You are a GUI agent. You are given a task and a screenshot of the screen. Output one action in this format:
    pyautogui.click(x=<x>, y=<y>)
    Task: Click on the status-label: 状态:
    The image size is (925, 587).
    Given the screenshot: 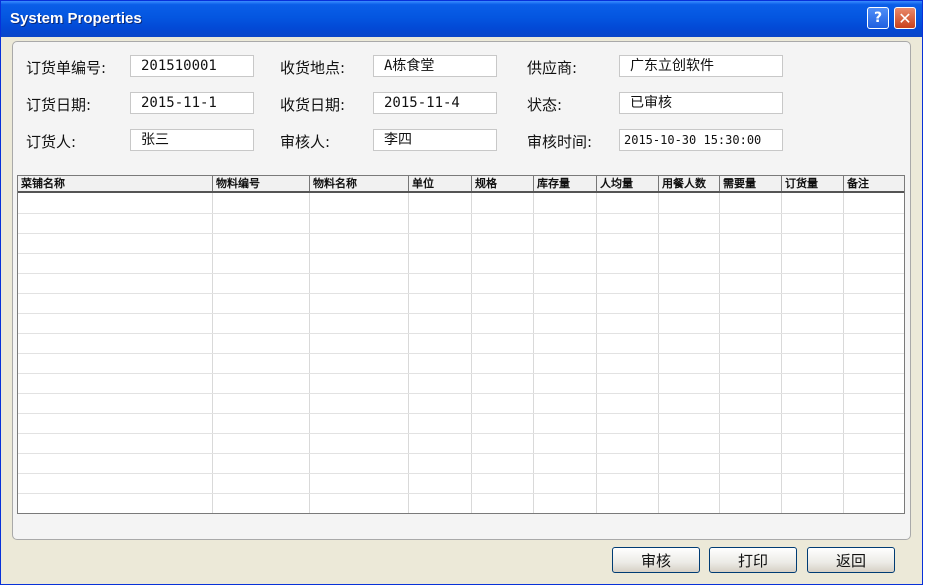 What is the action you would take?
    pyautogui.click(x=545, y=105)
    